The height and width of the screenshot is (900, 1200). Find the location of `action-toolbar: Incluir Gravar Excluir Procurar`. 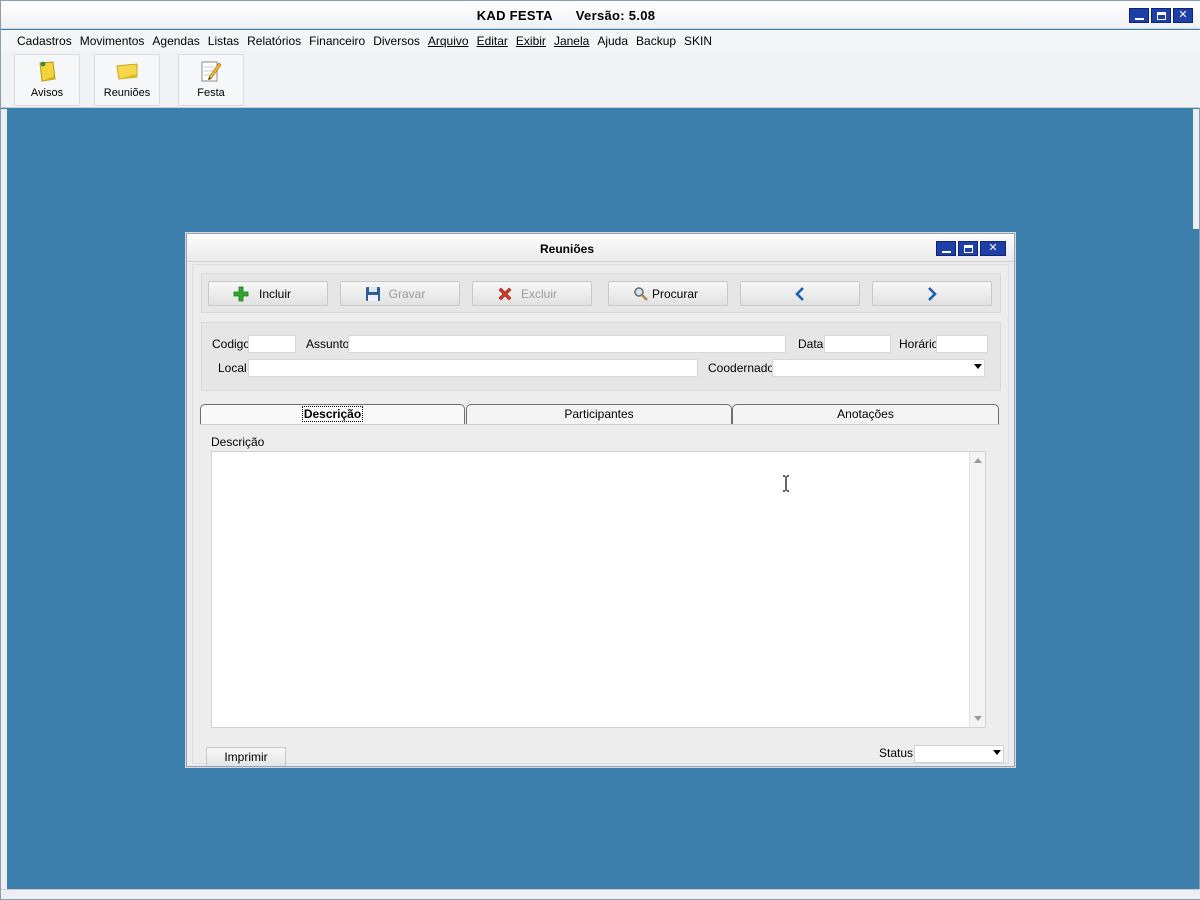

action-toolbar: Incluir Gravar Excluir Procurar is located at coordinates (601, 293).